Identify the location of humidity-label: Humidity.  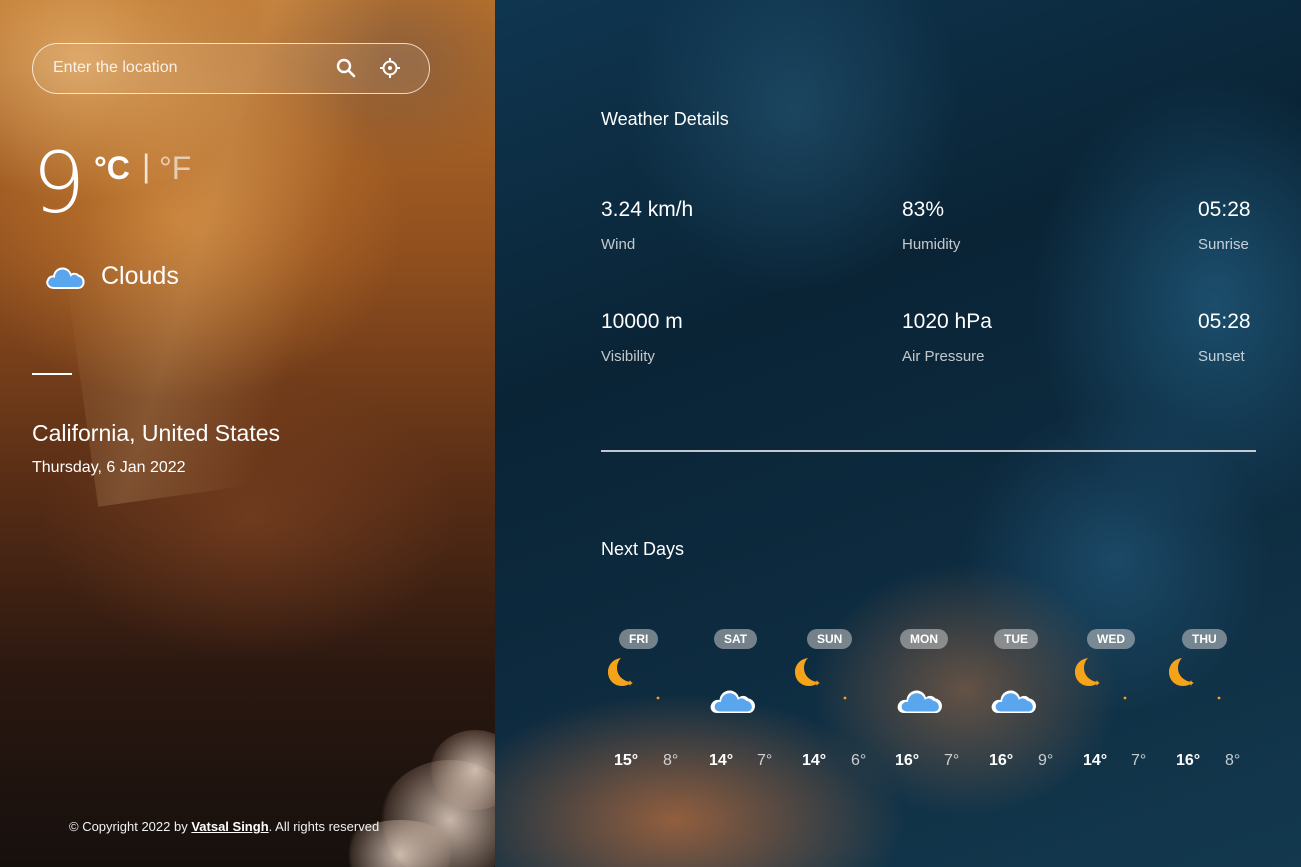
(931, 244).